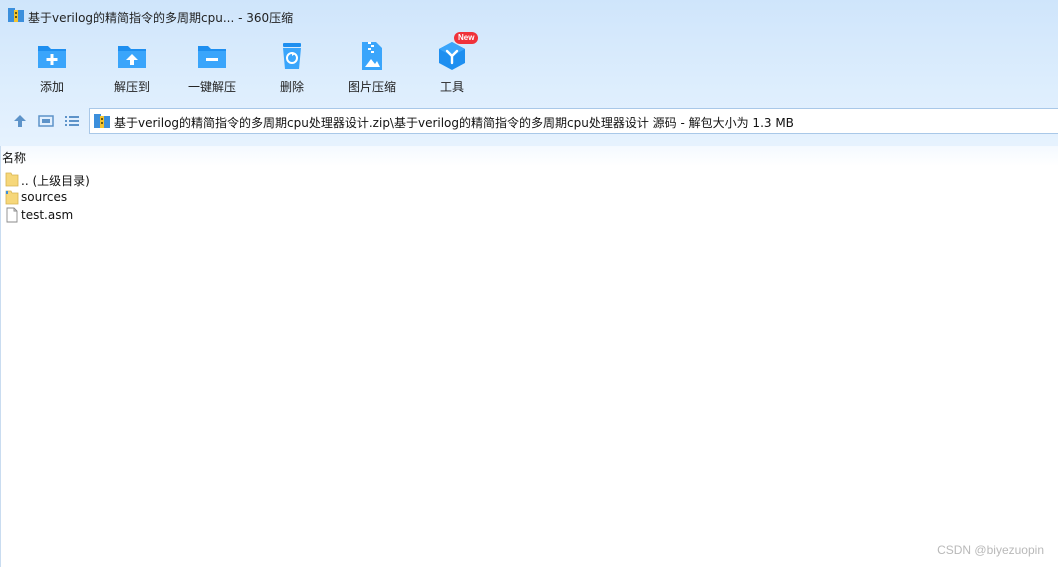  I want to click on list-item: sources, so click(151, 197).